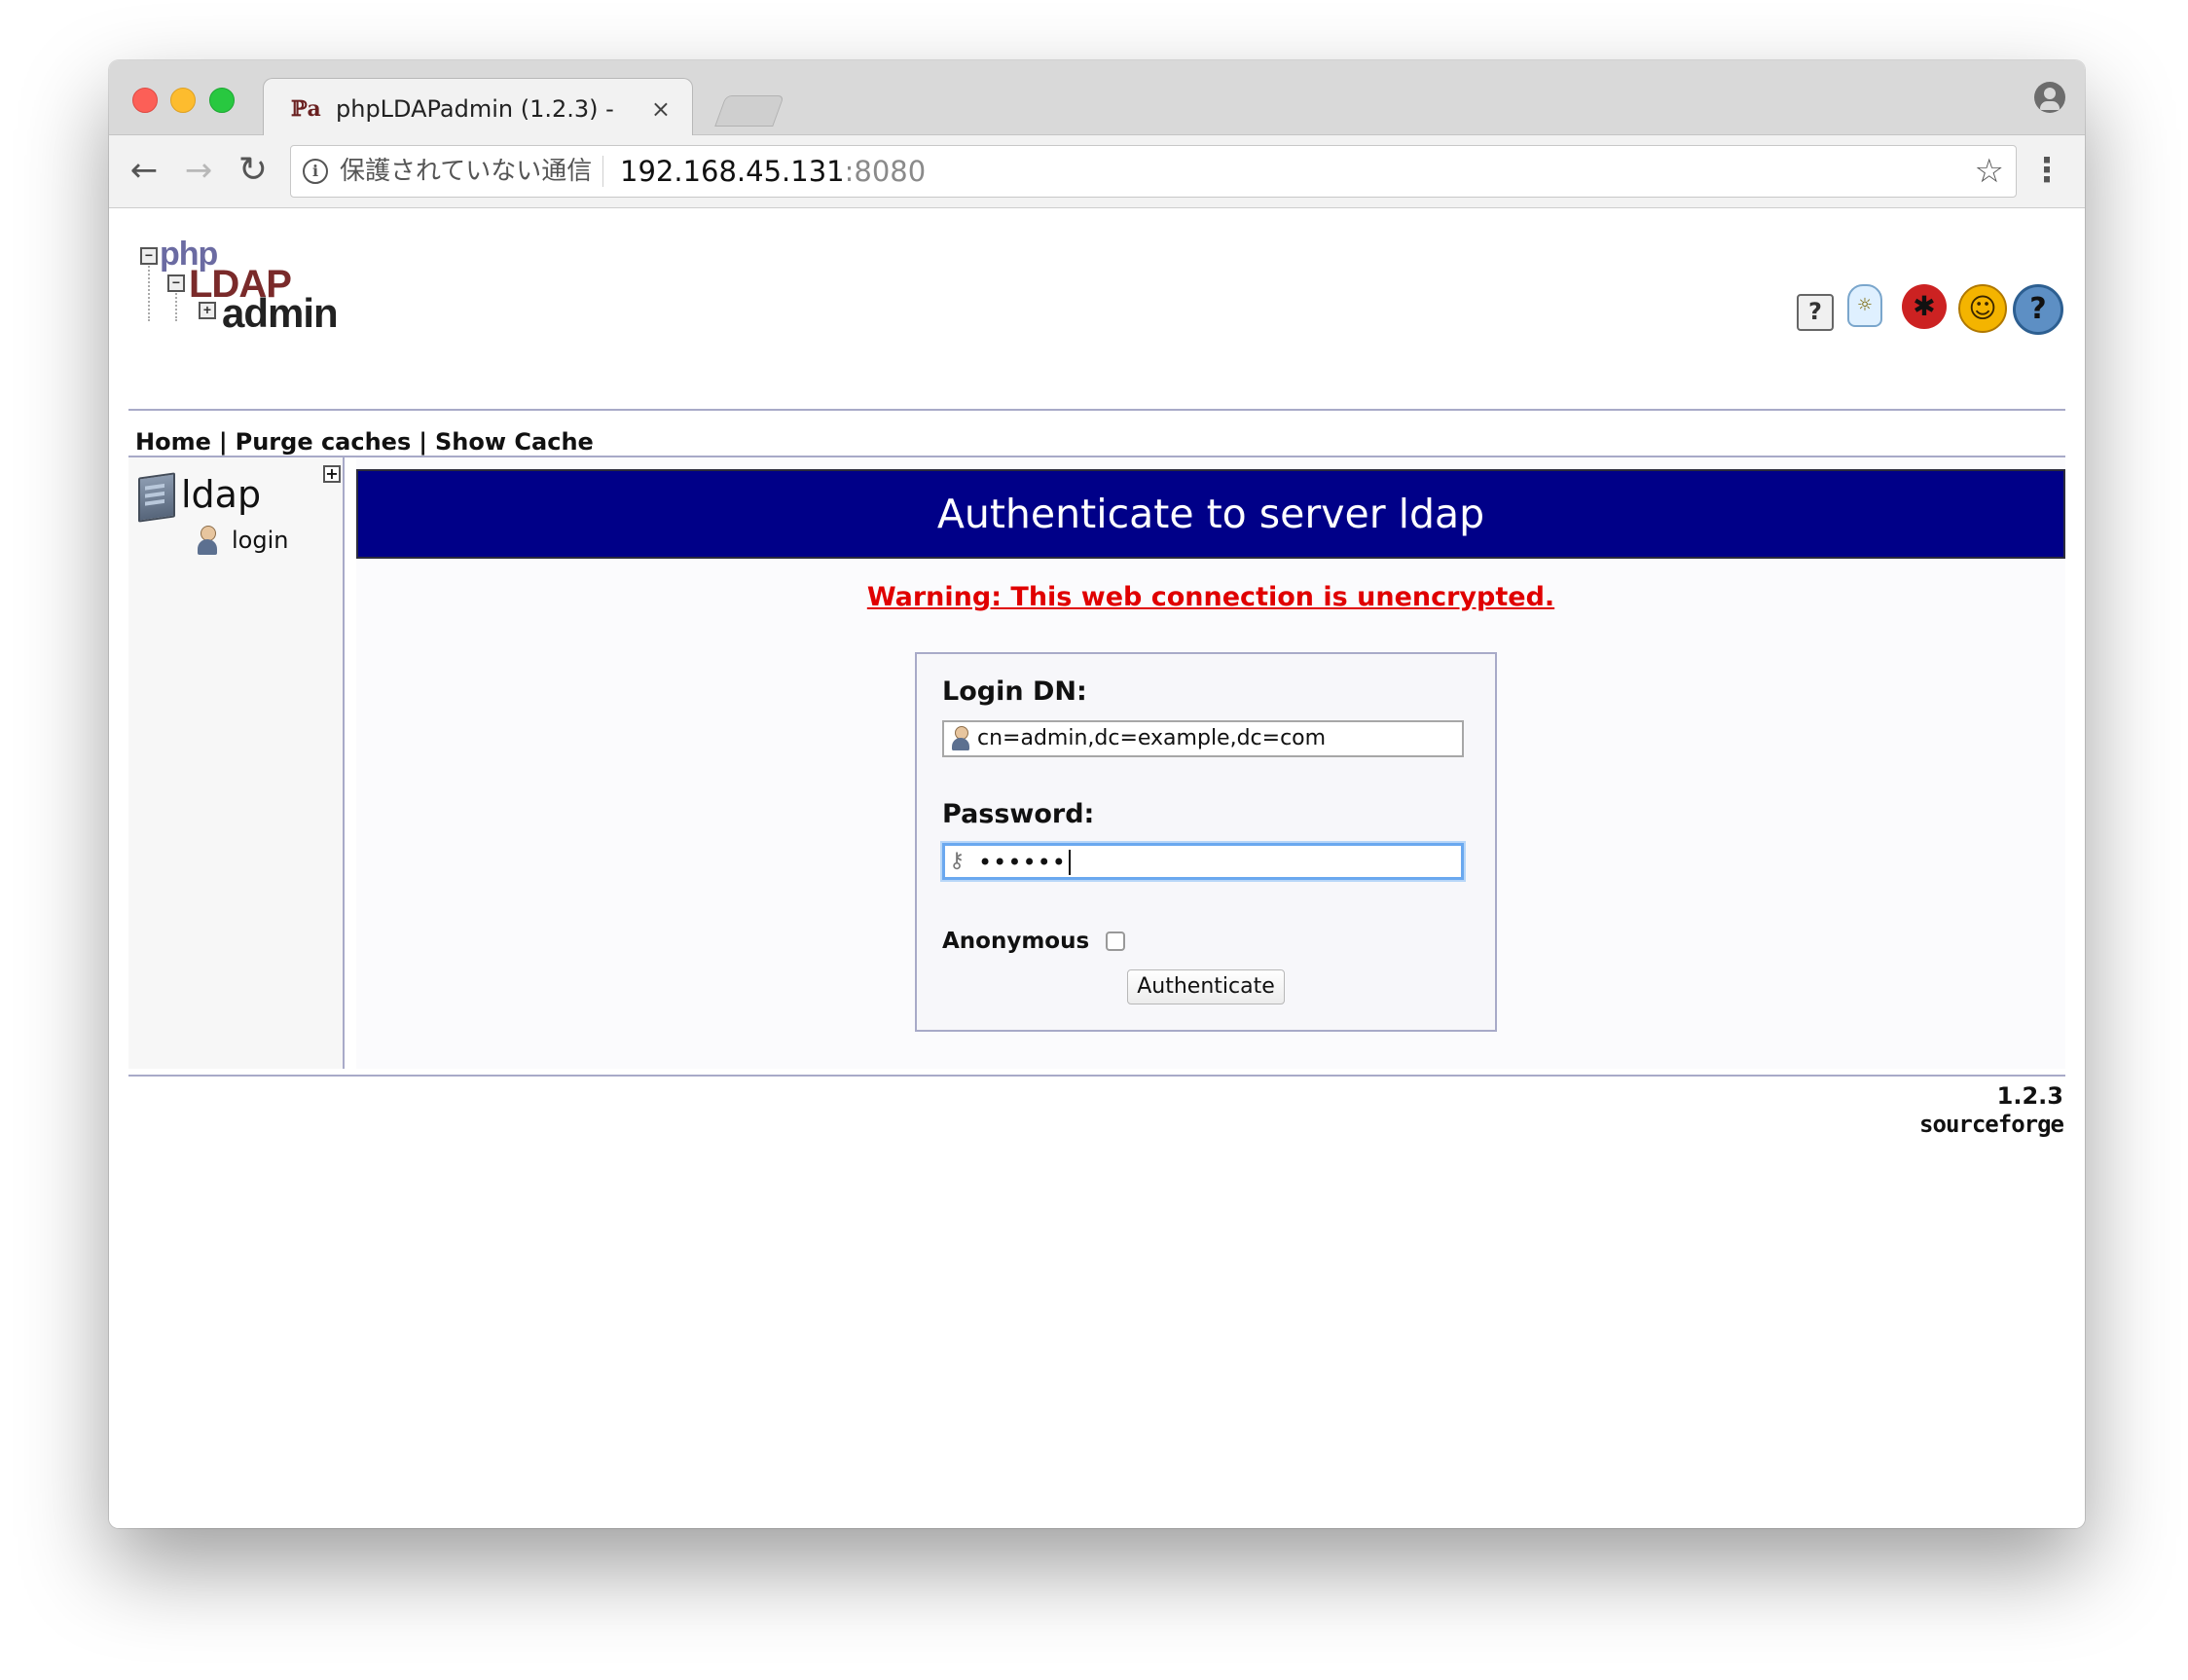 This screenshot has width=2188, height=1680. I want to click on phpldapadmin-favicon-icon: ℙa, so click(306, 109).